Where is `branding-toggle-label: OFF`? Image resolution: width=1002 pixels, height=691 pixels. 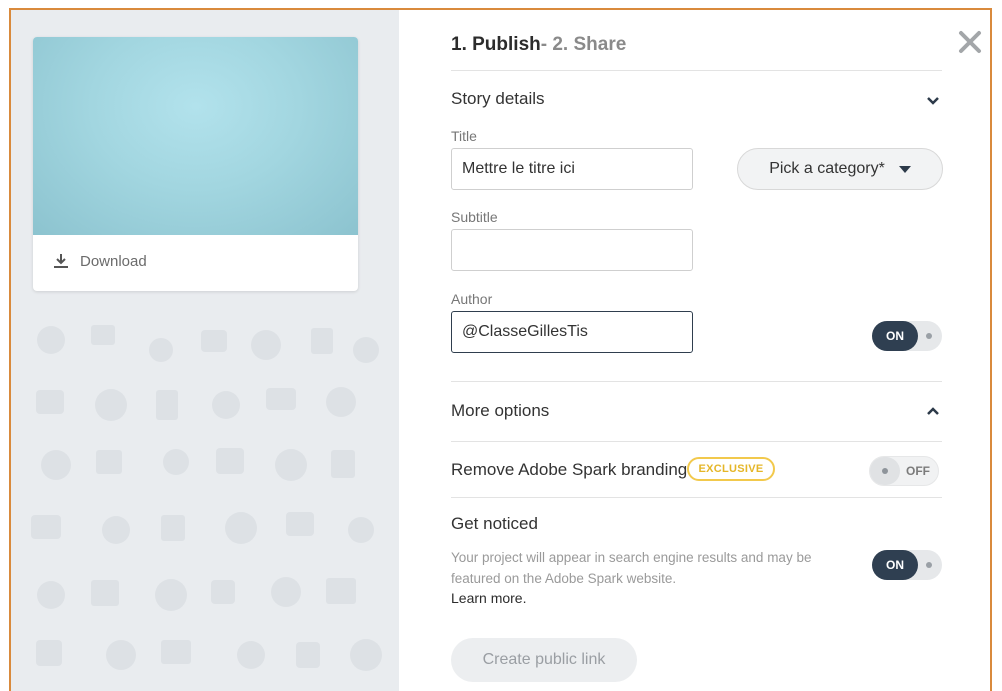
branding-toggle-label: OFF is located at coordinates (918, 471).